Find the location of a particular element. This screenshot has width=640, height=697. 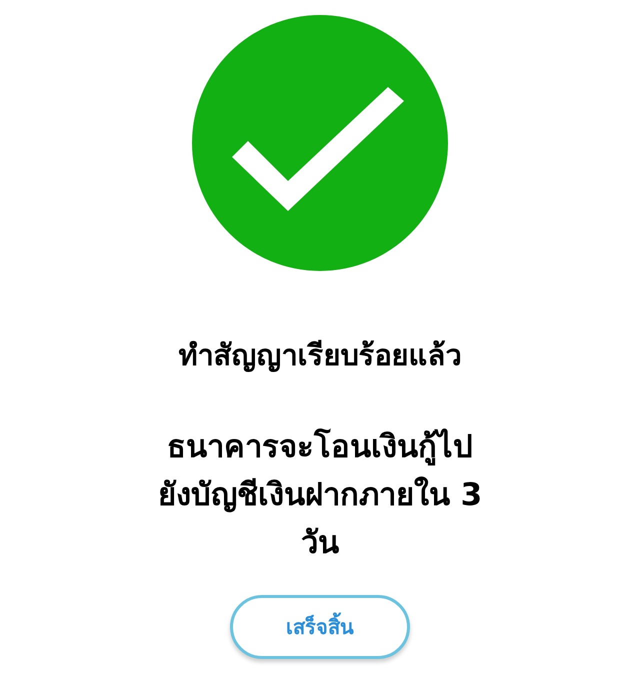

success-title: ทำสัญญาเรียบร้อยแล้ว is located at coordinates (320, 355).